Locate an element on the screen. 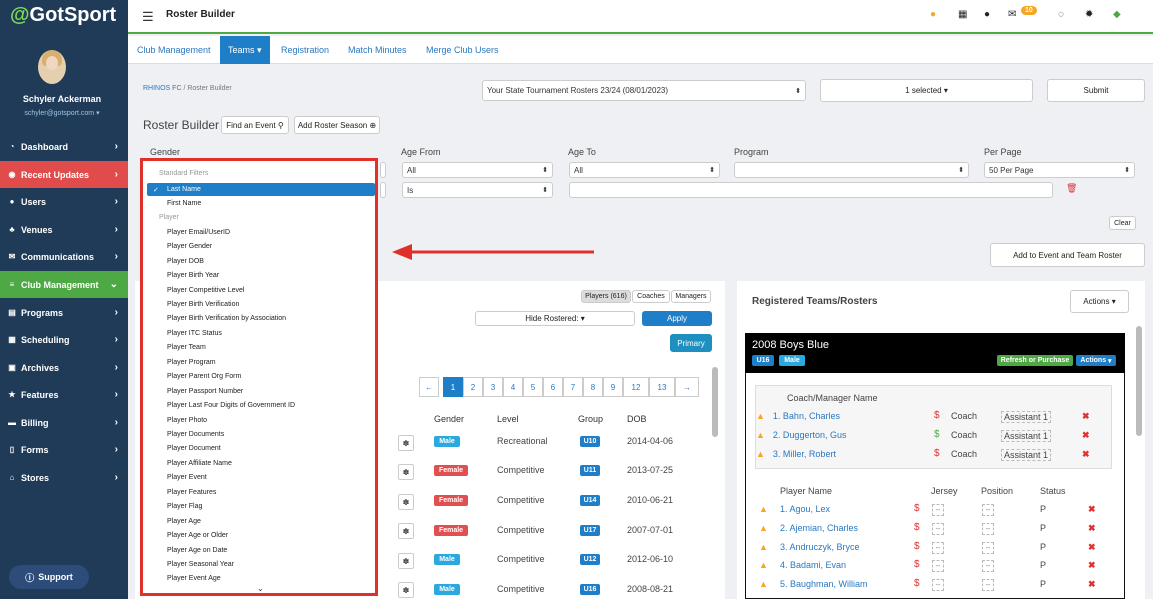 This screenshot has width=1153, height=599. assistant-field: Assistant 1 is located at coordinates (1026, 455).